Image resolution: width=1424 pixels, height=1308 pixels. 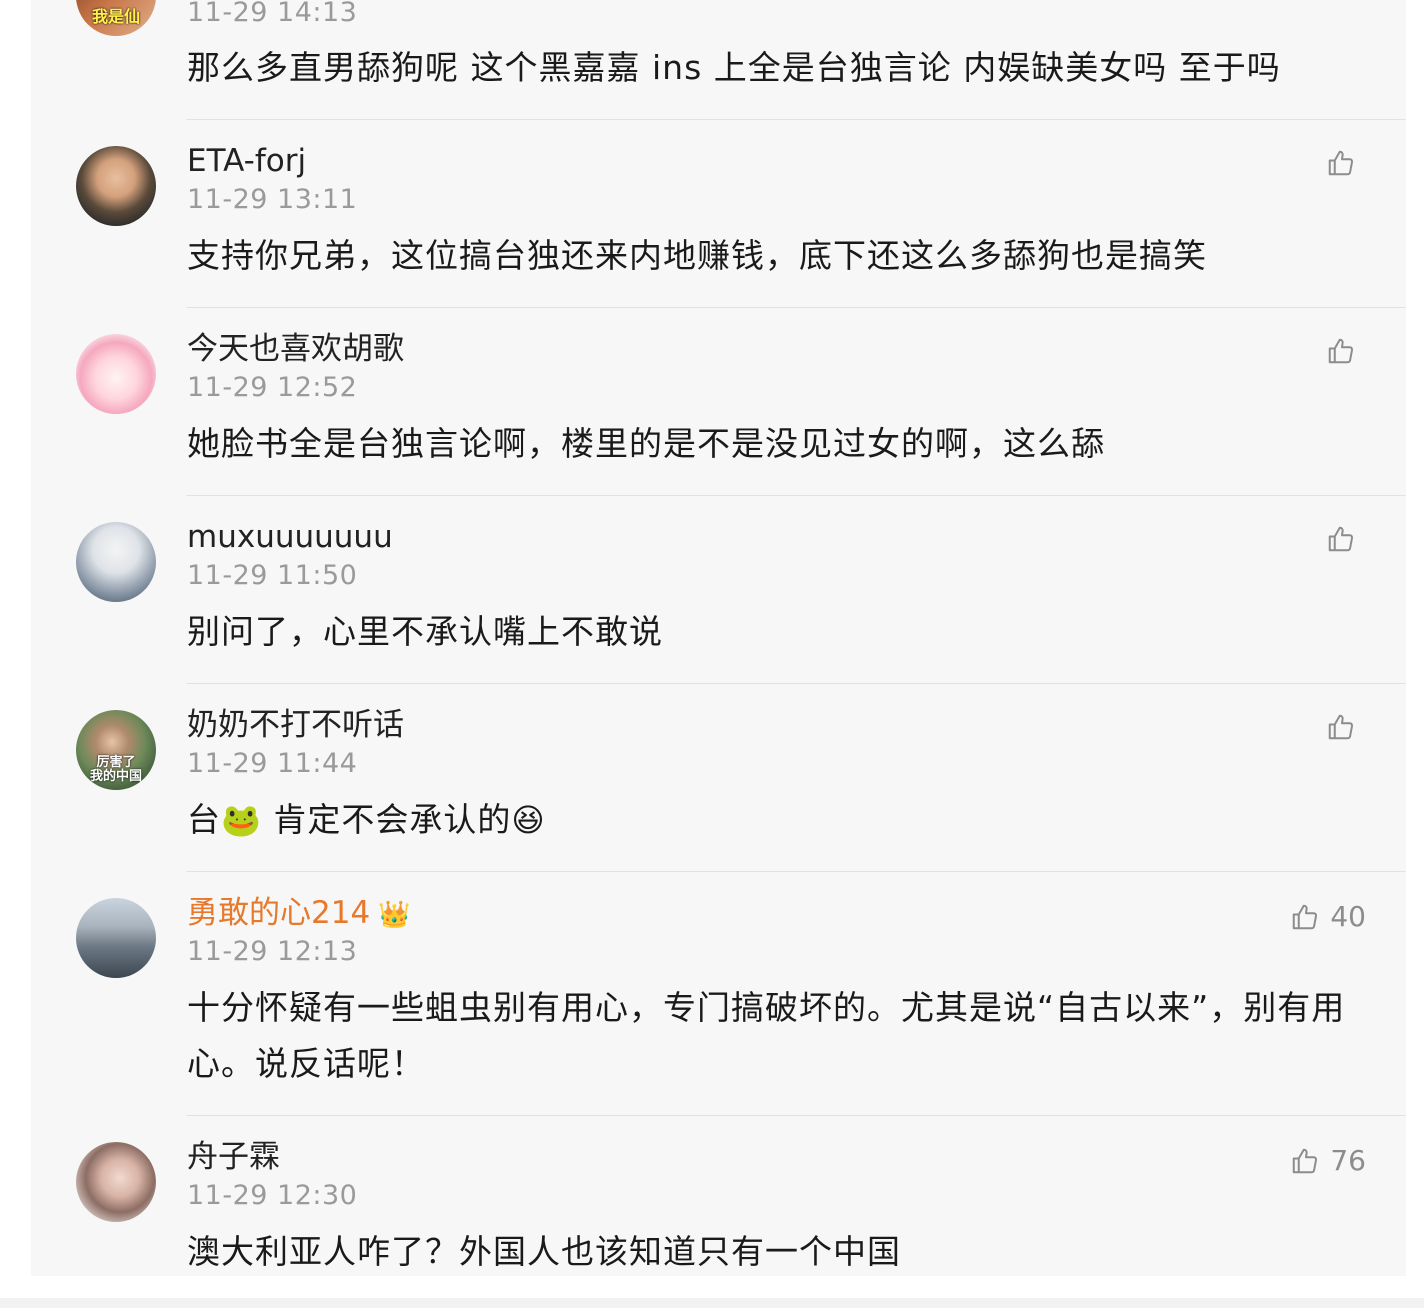 I want to click on bottom-strip, so click(x=712, y=1303).